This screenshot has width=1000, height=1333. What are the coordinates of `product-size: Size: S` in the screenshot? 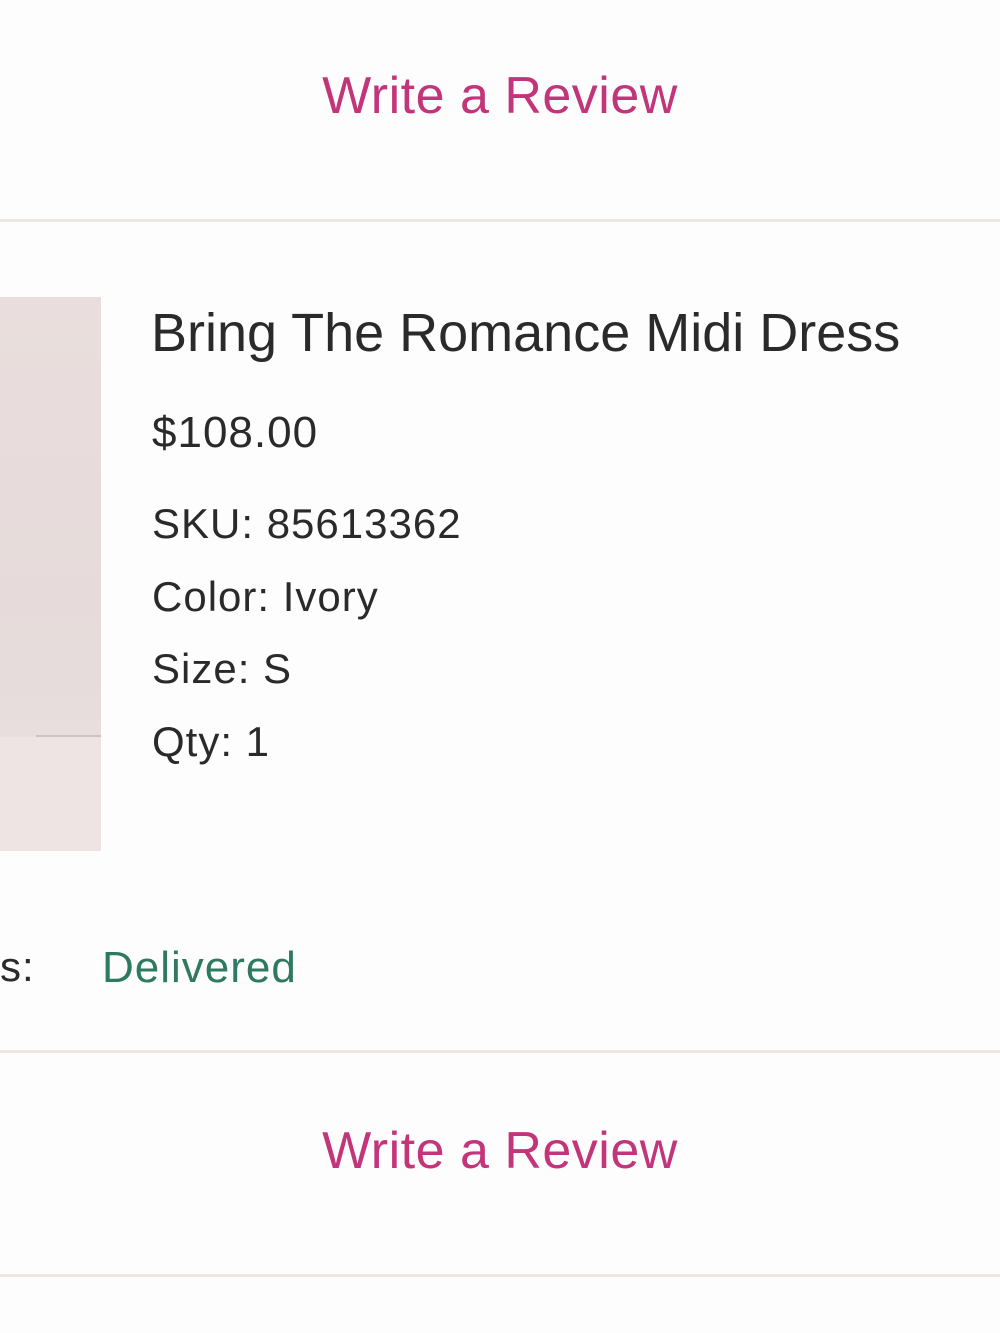 It's located at (222, 668).